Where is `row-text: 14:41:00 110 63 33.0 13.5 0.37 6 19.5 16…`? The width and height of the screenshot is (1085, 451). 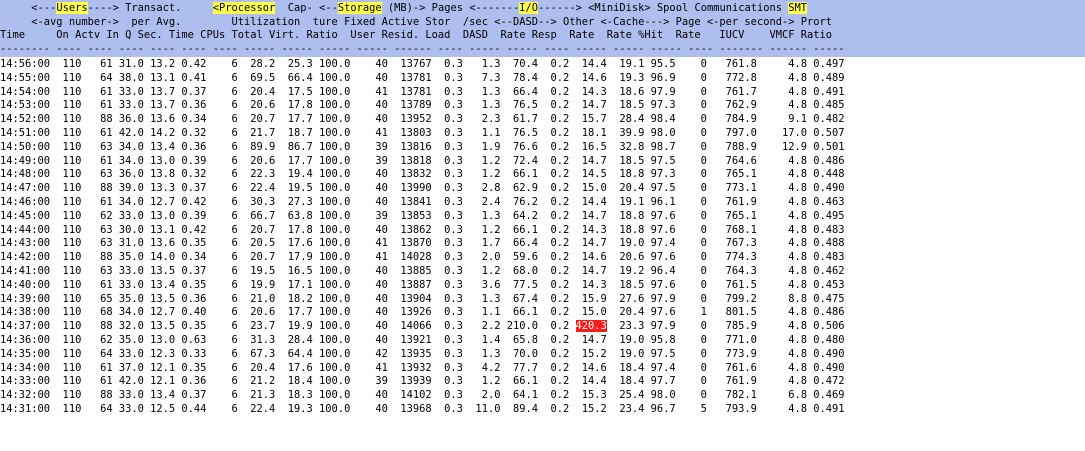
row-text: 14:41:00 110 63 33.0 13.5 0.37 6 19.5 16… is located at coordinates (422, 270).